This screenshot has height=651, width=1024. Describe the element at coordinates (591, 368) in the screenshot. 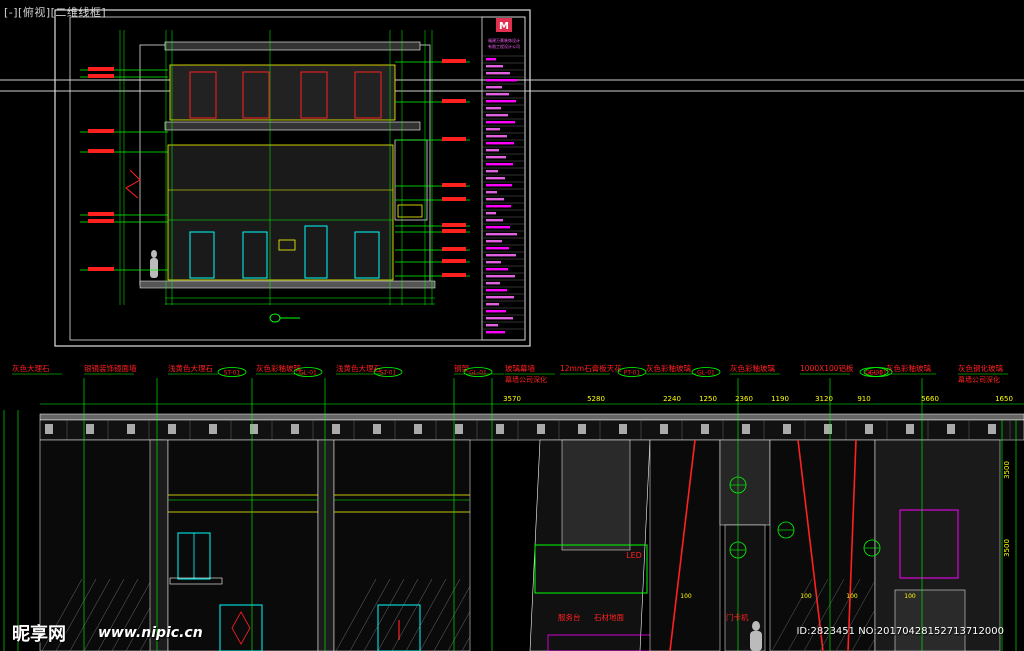

I see `callout-label: 12mm石膏板天花` at that location.